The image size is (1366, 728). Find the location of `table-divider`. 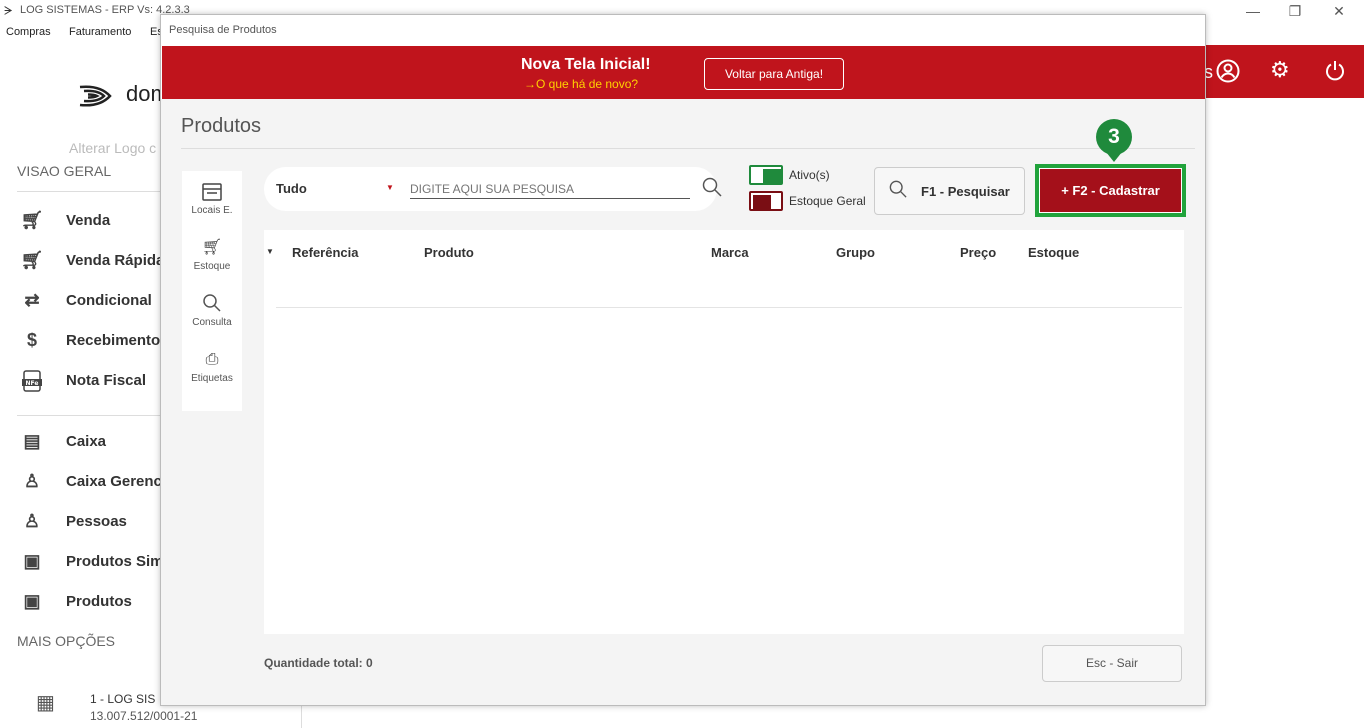

table-divider is located at coordinates (729, 307).